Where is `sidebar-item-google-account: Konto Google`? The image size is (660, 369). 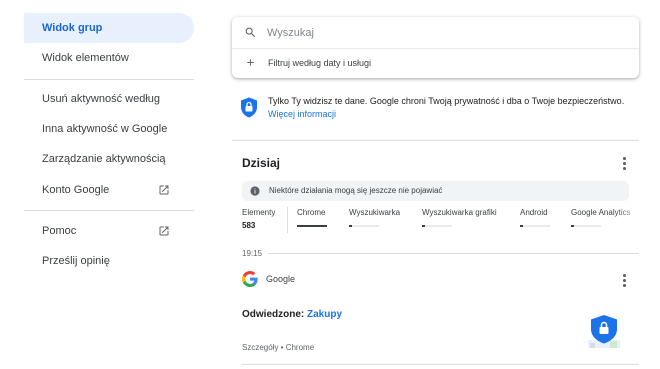 sidebar-item-google-account: Konto Google is located at coordinates (109, 190).